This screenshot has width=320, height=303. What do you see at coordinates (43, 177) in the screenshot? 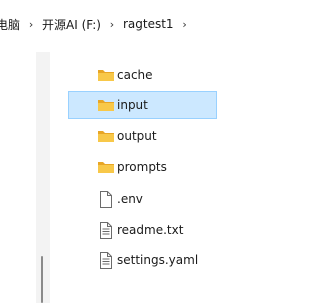
I see `pane-divider` at bounding box center [43, 177].